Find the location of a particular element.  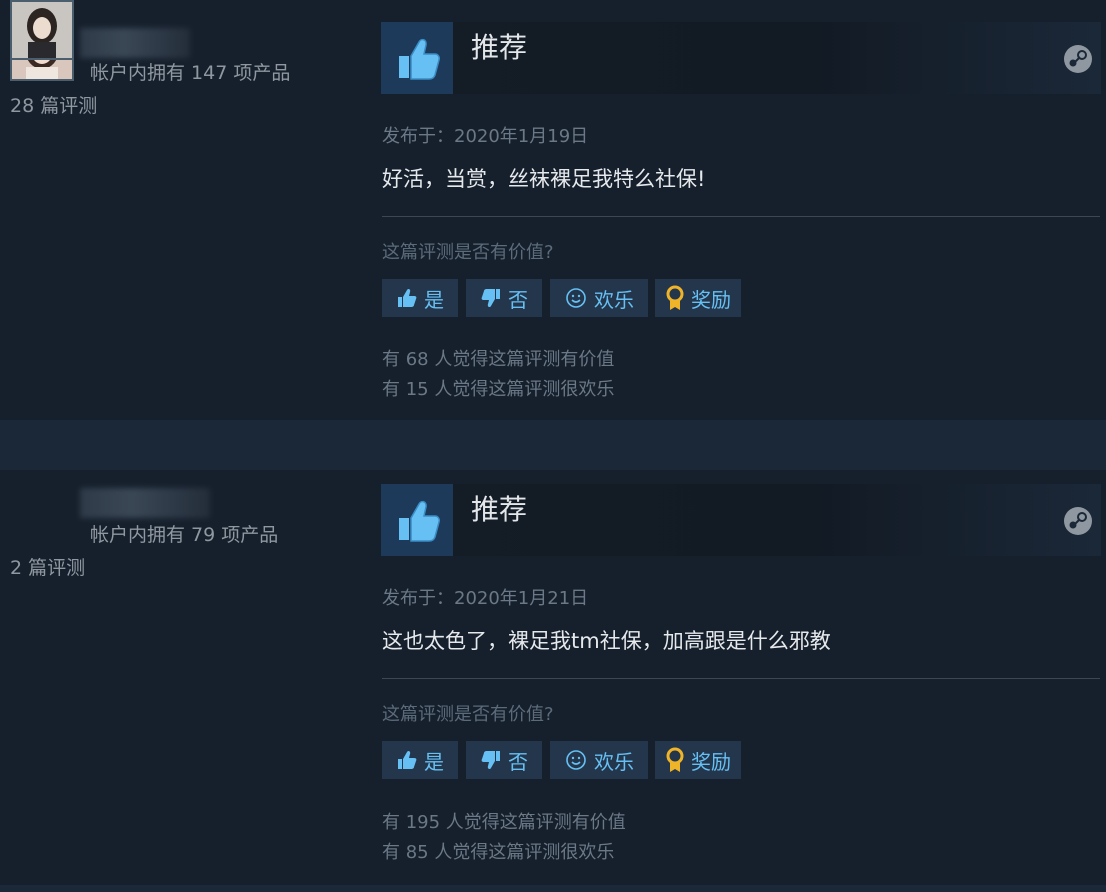

avatar is located at coordinates (42, 30).